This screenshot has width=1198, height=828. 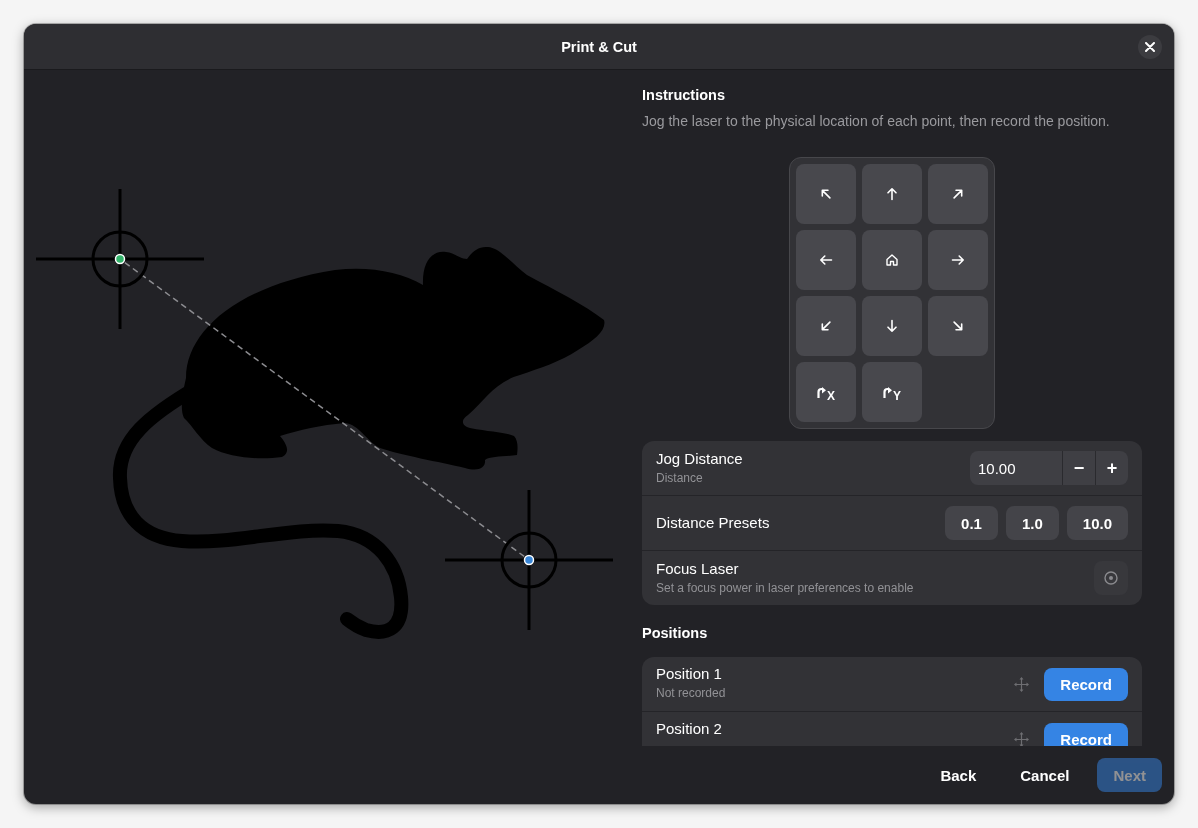 What do you see at coordinates (1111, 578) in the screenshot?
I see `target-icon` at bounding box center [1111, 578].